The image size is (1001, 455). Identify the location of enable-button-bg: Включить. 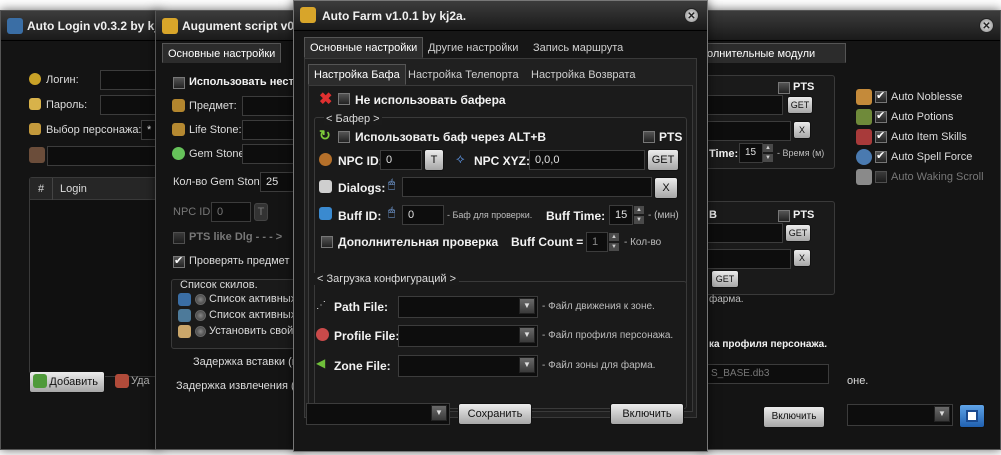
(794, 417).